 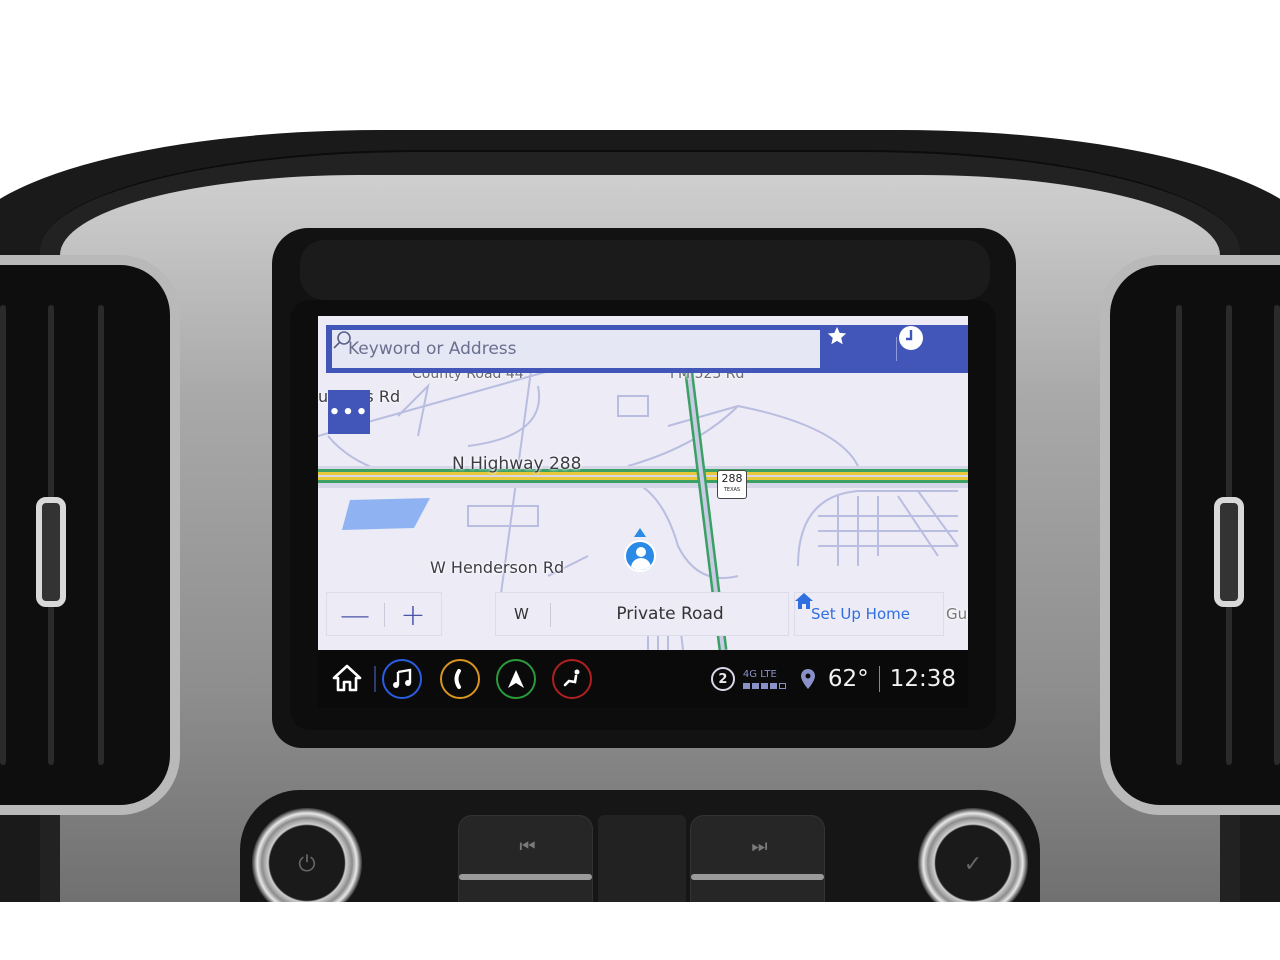 I want to click on temp-time-divider, so click(x=879, y=679).